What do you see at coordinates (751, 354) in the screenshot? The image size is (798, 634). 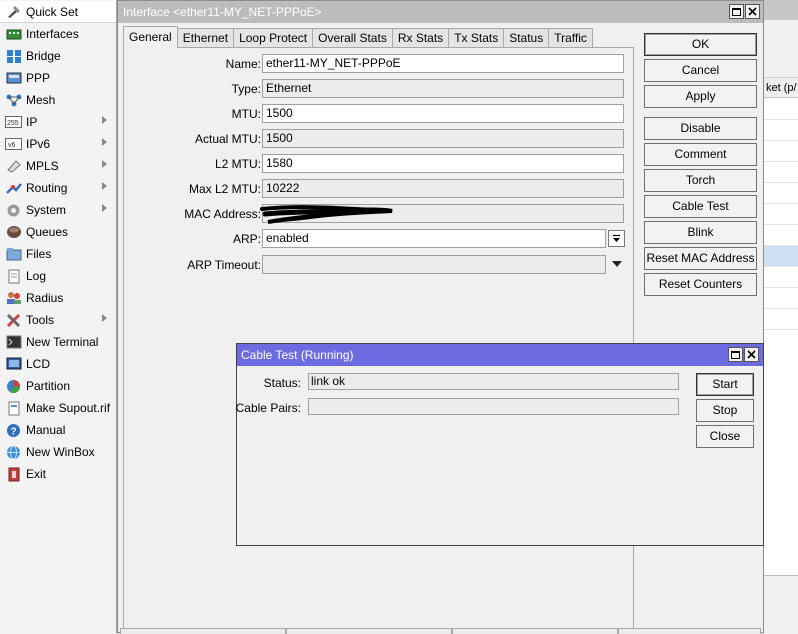 I see `dialog-close-x-button` at bounding box center [751, 354].